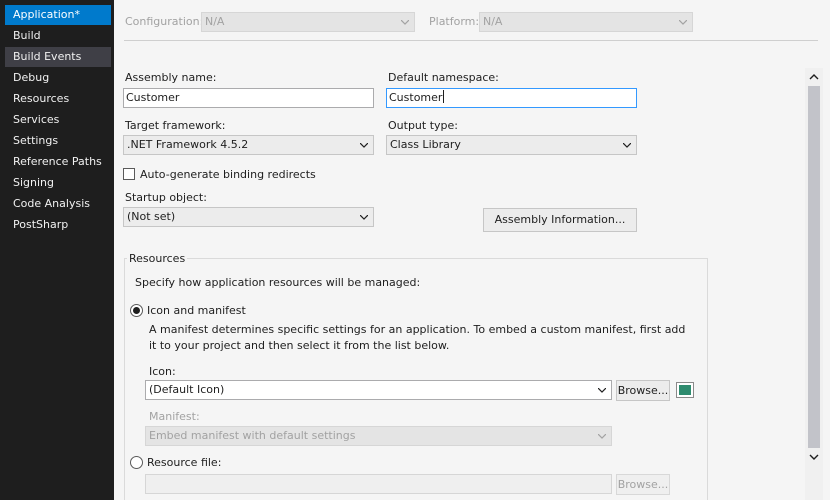 The width and height of the screenshot is (830, 500). What do you see at coordinates (471, 40) in the screenshot?
I see `toolbar-divider` at bounding box center [471, 40].